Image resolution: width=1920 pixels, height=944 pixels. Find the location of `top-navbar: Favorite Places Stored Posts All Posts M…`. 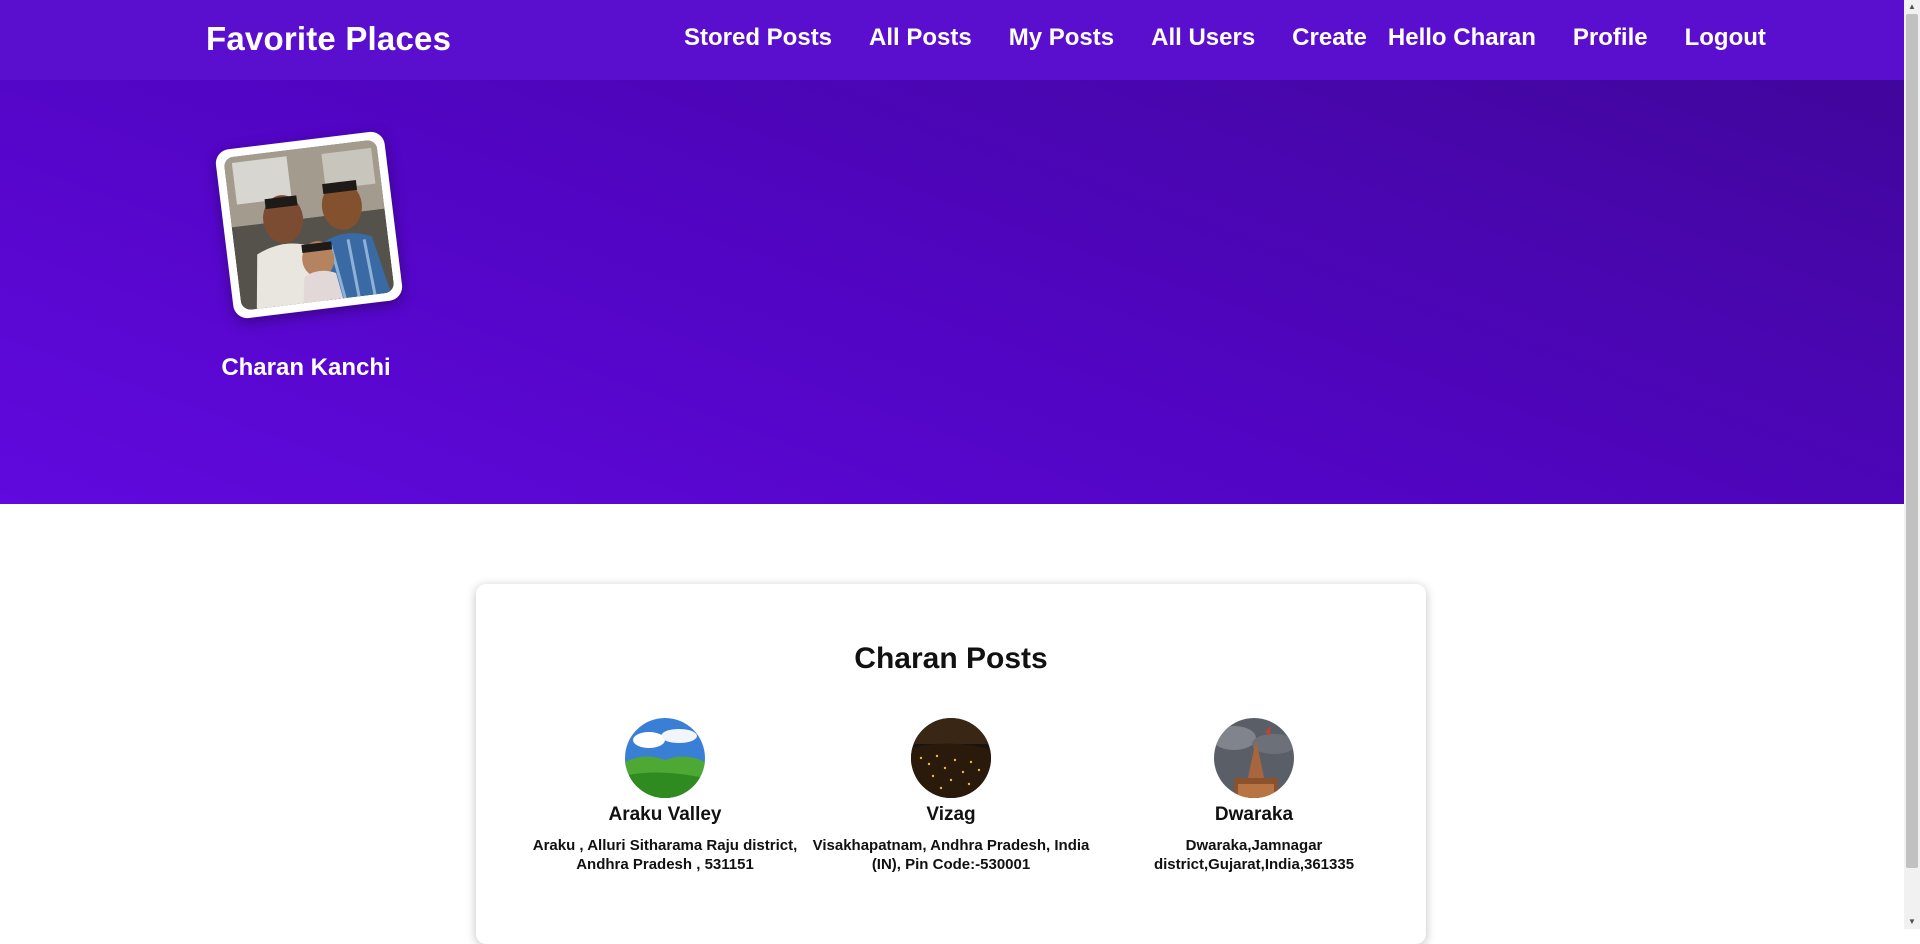

top-navbar: Favorite Places Stored Posts All Posts M… is located at coordinates (952, 40).